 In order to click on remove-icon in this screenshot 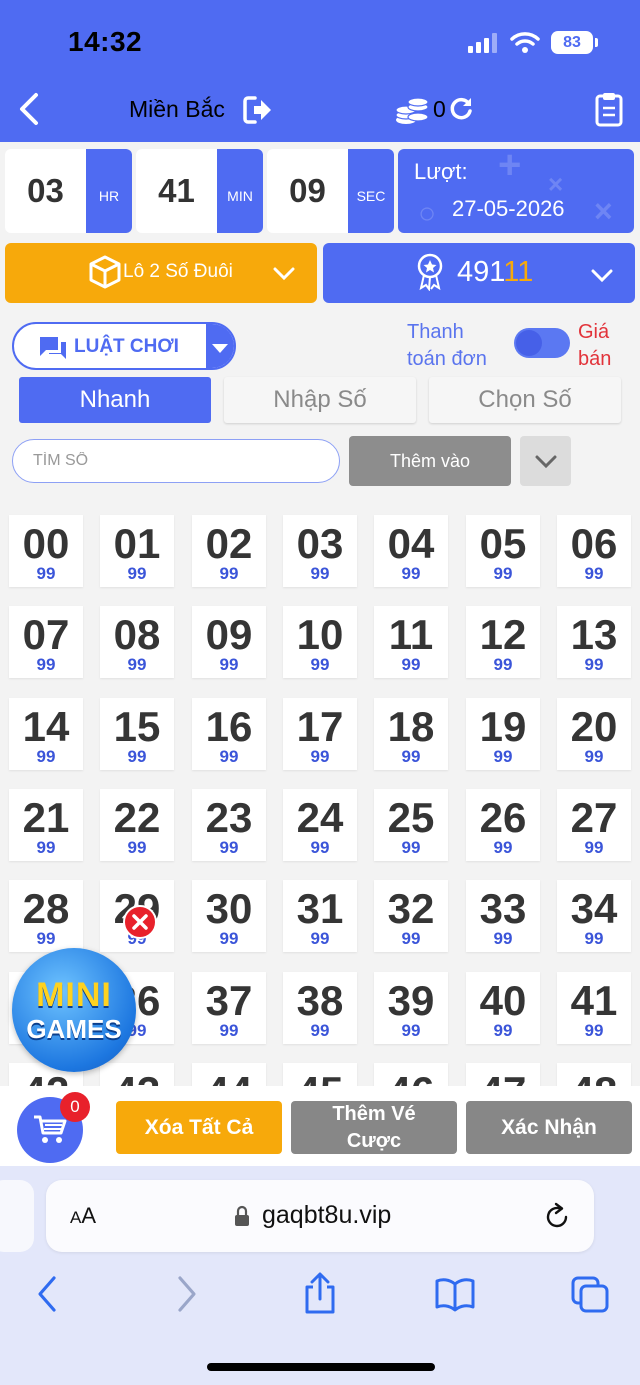, I will do `click(140, 922)`.